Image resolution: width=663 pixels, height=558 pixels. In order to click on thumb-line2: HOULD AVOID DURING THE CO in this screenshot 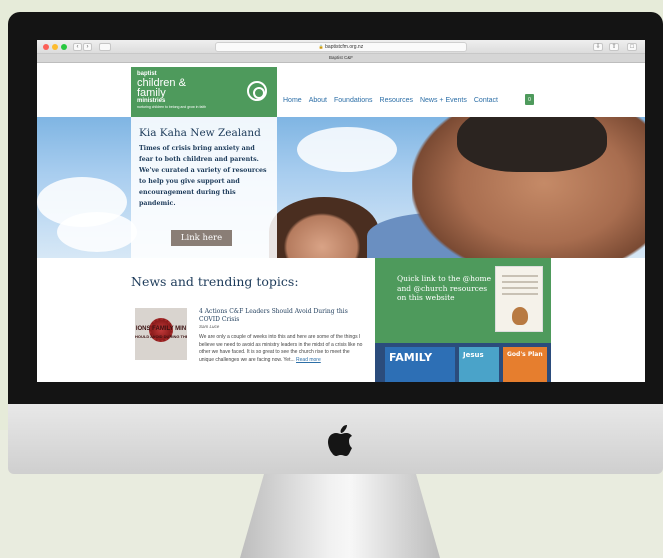, I will do `click(161, 336)`.